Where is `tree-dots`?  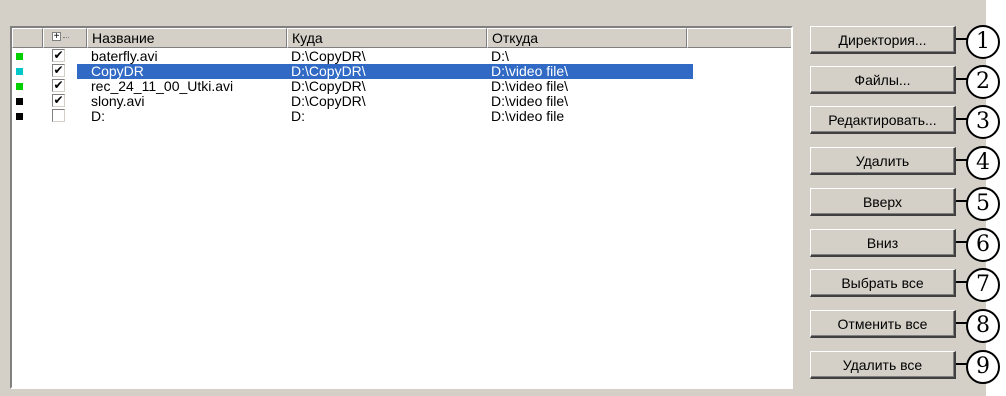 tree-dots is located at coordinates (66, 37).